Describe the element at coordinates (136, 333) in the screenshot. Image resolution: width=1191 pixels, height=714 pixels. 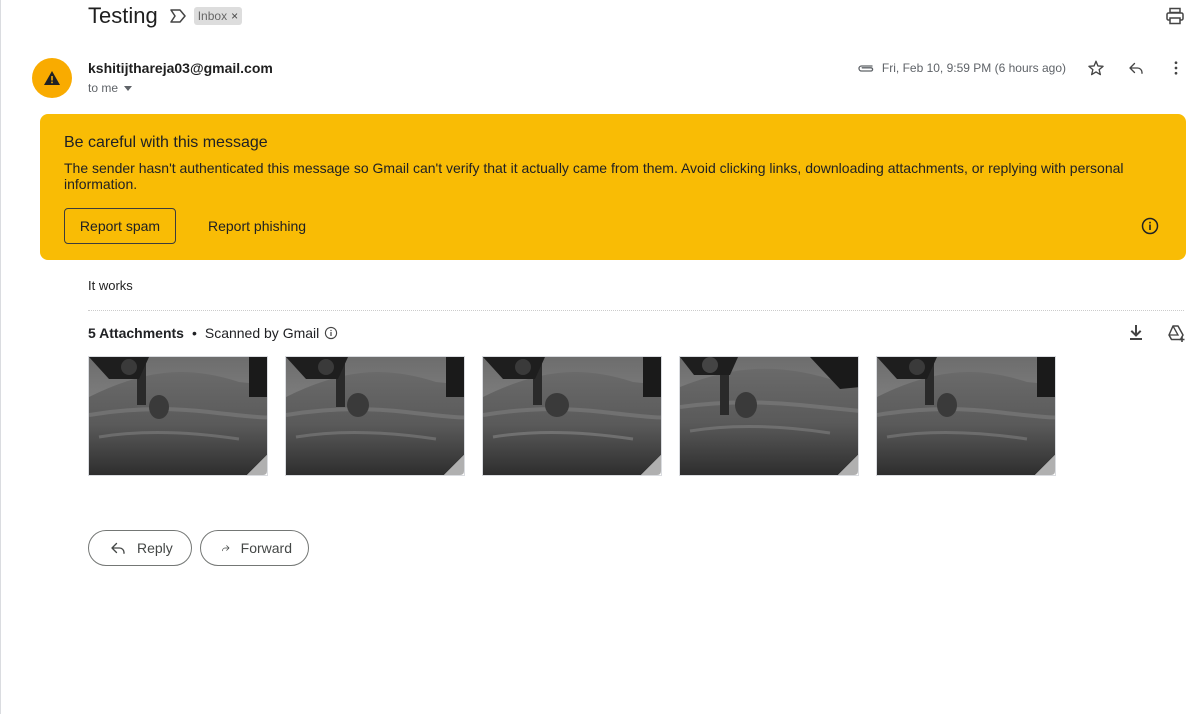
I see `attachment-count: 5 Attachments` at that location.